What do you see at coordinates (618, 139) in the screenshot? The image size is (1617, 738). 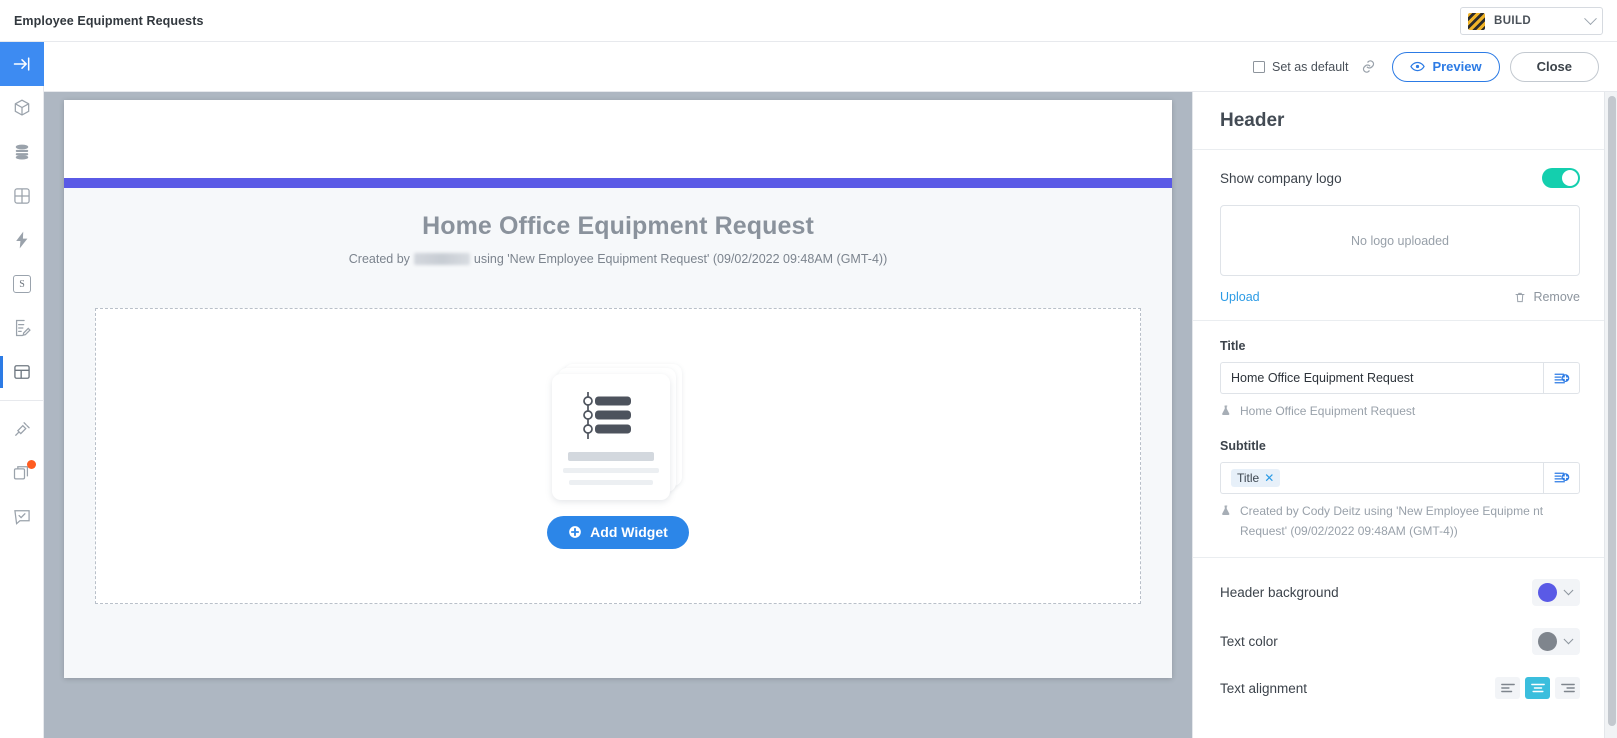 I see `logo-strip` at bounding box center [618, 139].